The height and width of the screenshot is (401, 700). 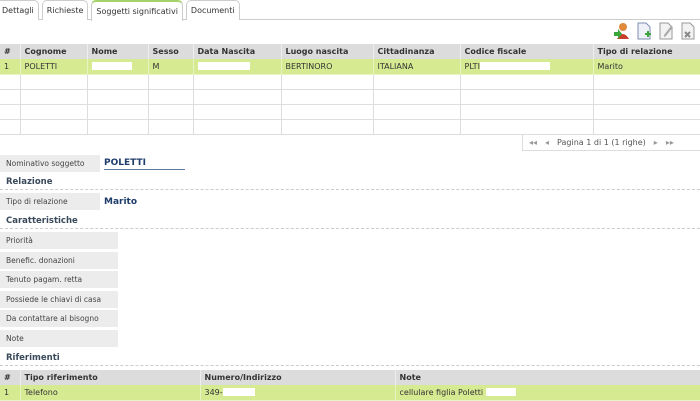 What do you see at coordinates (171, 67) in the screenshot?
I see `cell-sesso: M` at bounding box center [171, 67].